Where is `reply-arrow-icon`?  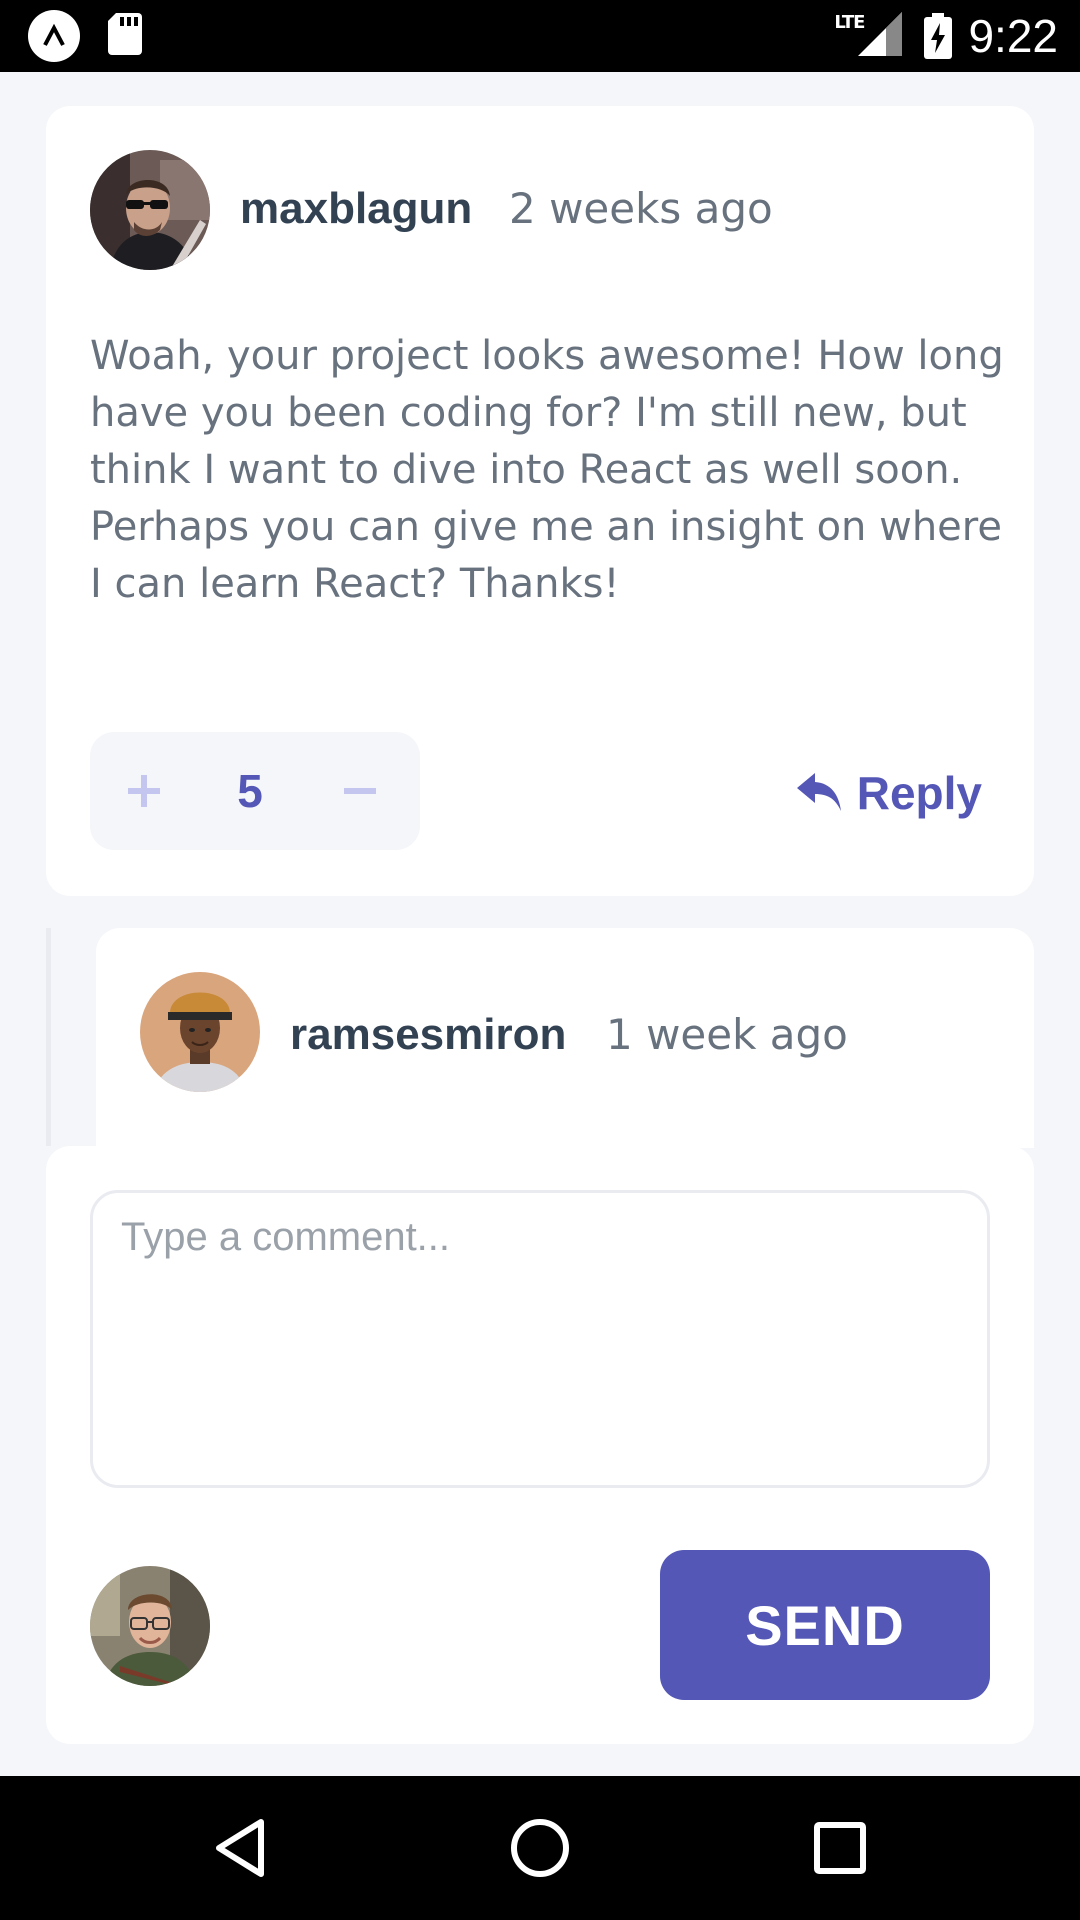
reply-arrow-icon is located at coordinates (818, 793).